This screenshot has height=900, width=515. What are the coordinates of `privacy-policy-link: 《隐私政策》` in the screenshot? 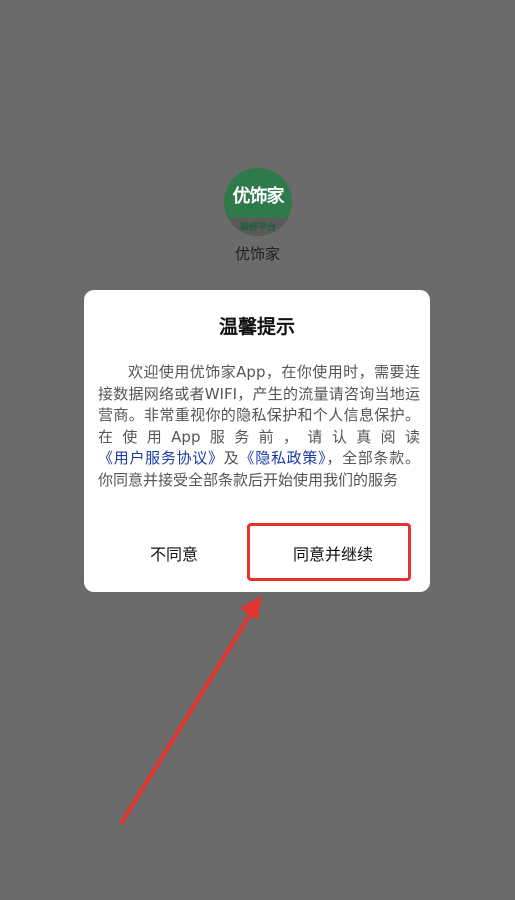 It's located at (283, 458).